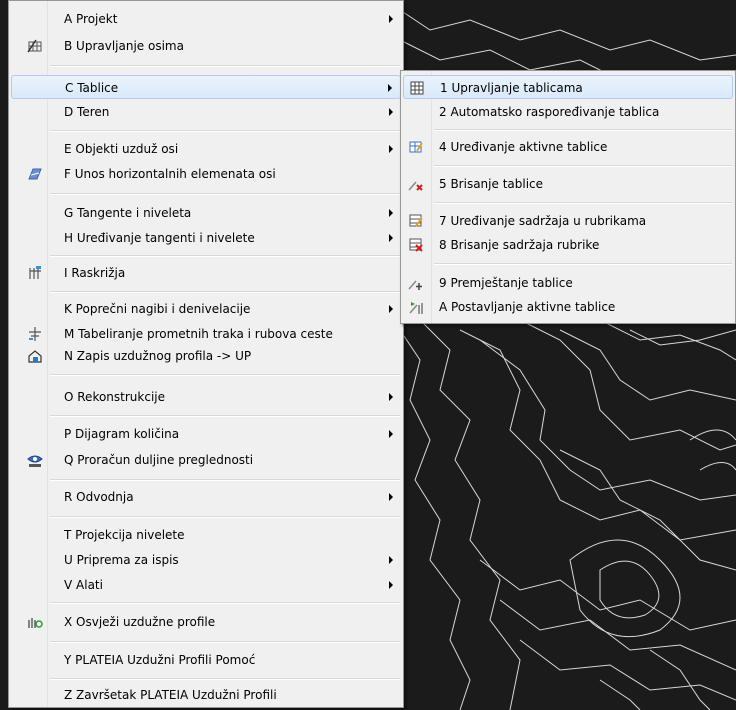 The image size is (736, 710). I want to click on menu-item-n-zapis-uzduznog-profila: N Zapis uzdužnog profila -> UP, so click(206, 356).